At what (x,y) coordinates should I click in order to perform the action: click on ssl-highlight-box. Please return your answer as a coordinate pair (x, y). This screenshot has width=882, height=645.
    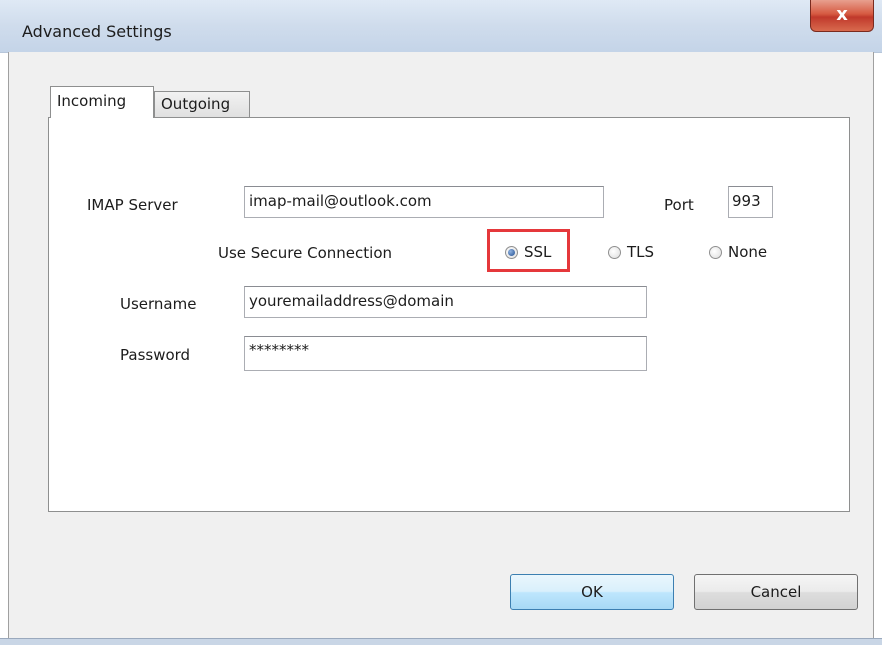
    Looking at the image, I should click on (528, 250).